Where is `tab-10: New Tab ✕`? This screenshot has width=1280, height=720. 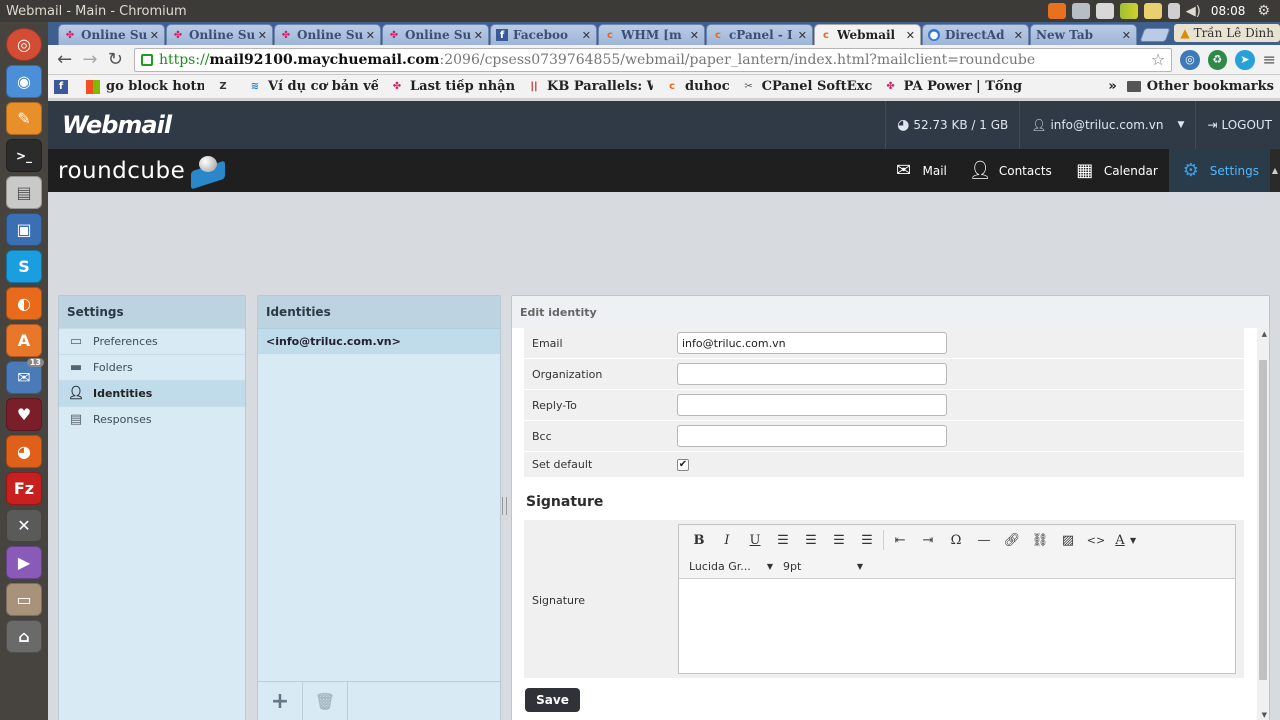 tab-10: New Tab ✕ is located at coordinates (1083, 34).